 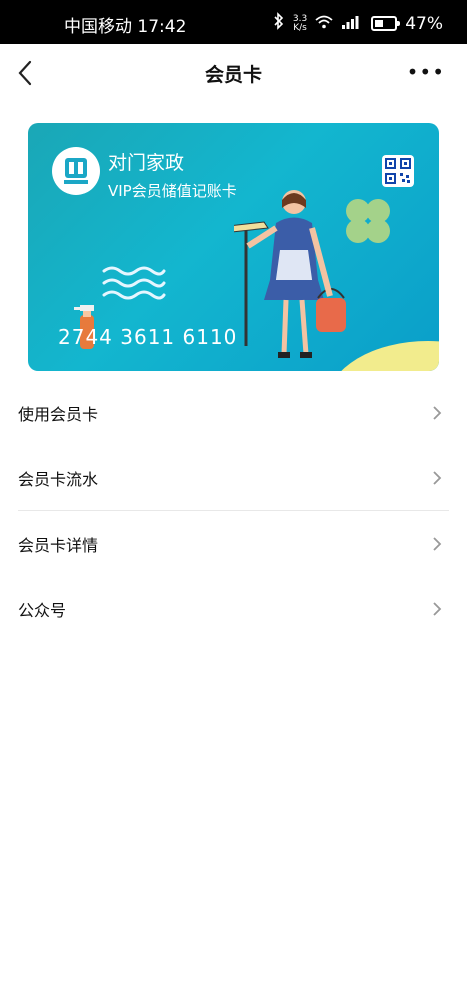 I want to click on card-subtitle: VIP会员储值记账卡, so click(x=172, y=191).